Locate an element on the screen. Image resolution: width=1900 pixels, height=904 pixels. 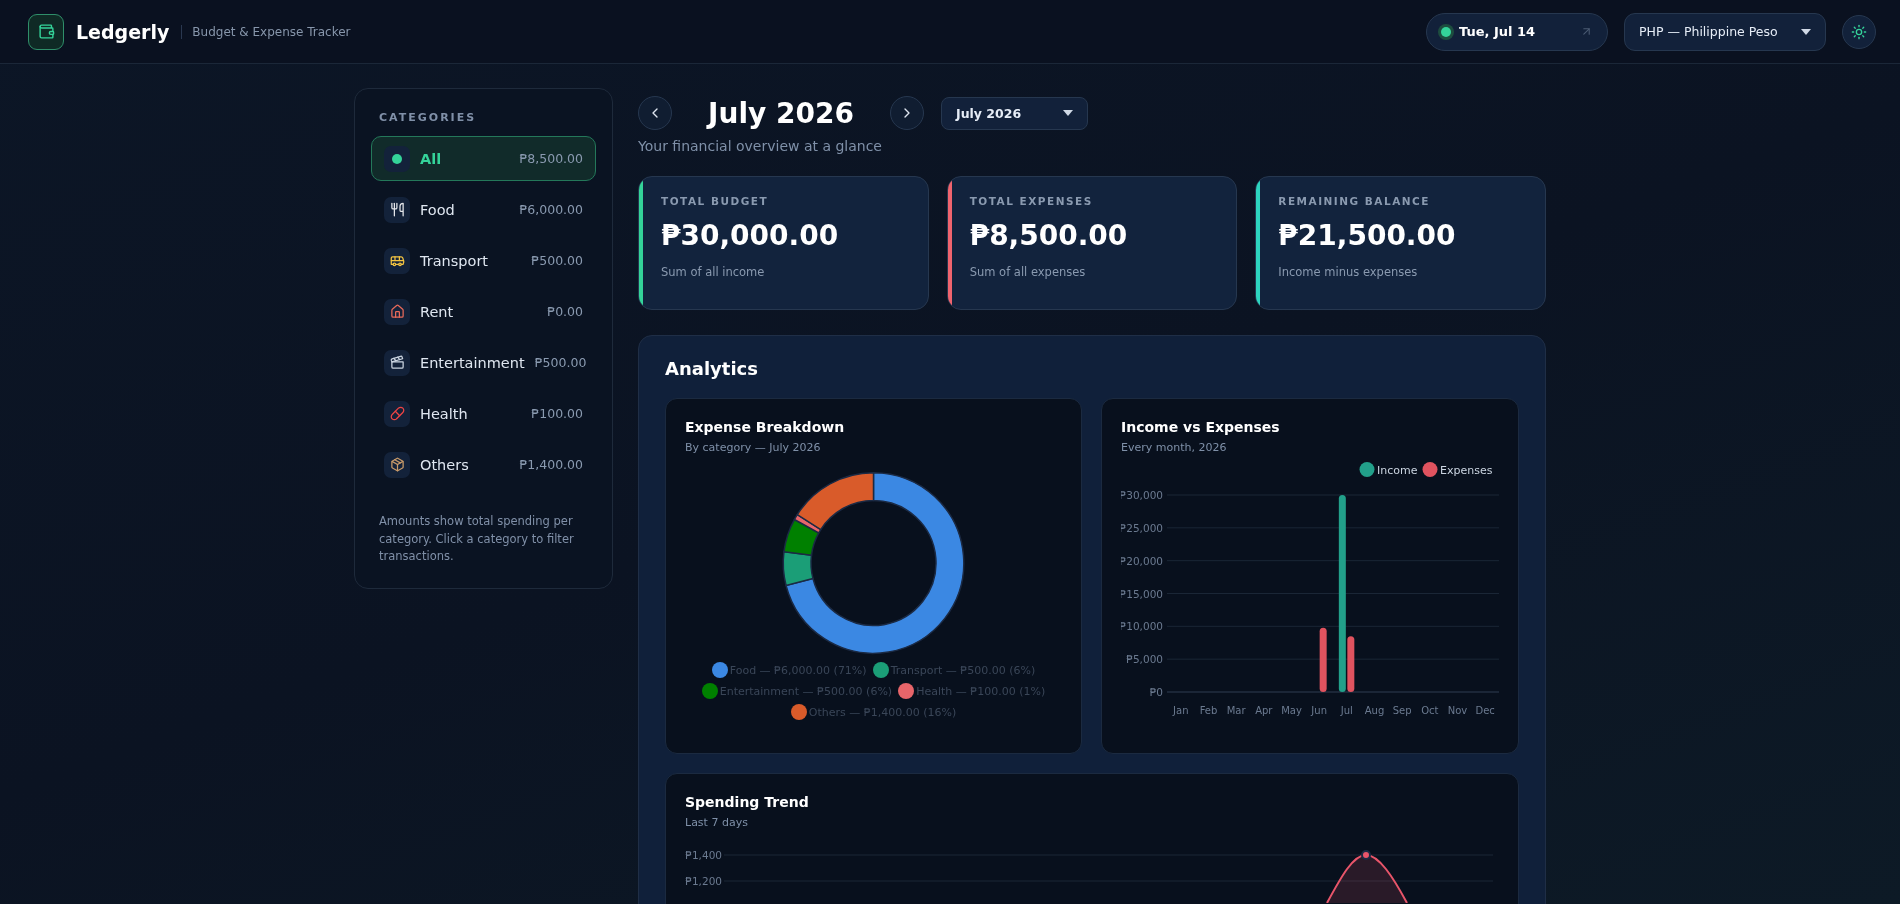
category-item: Others ₱1,400.00 is located at coordinates (483, 464).